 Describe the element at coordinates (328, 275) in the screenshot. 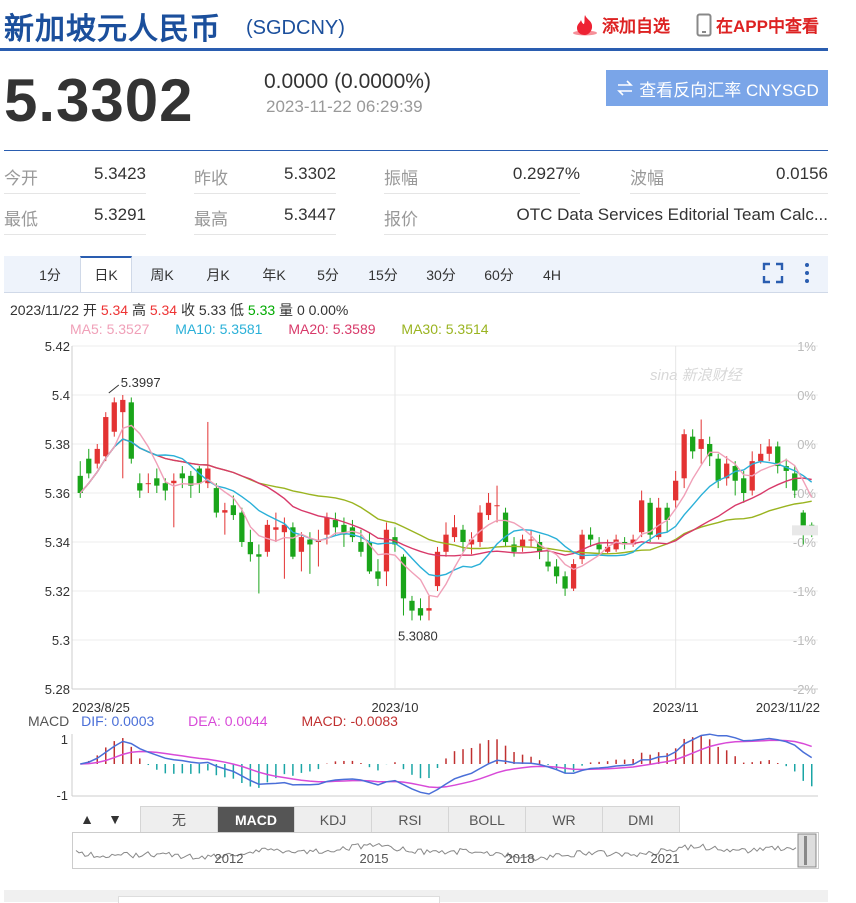

I see `tab-5min: 5分` at that location.